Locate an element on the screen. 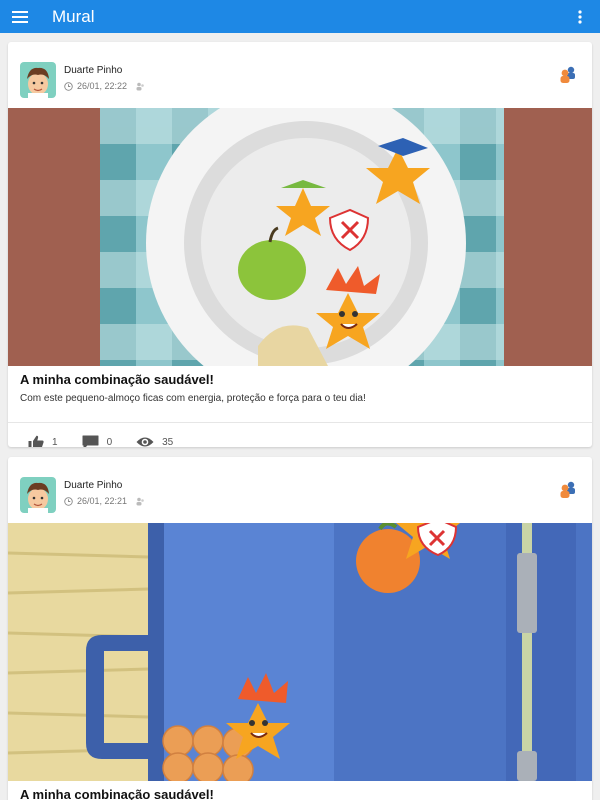  post-timestamp: 26/01, 22:21 is located at coordinates (102, 501).